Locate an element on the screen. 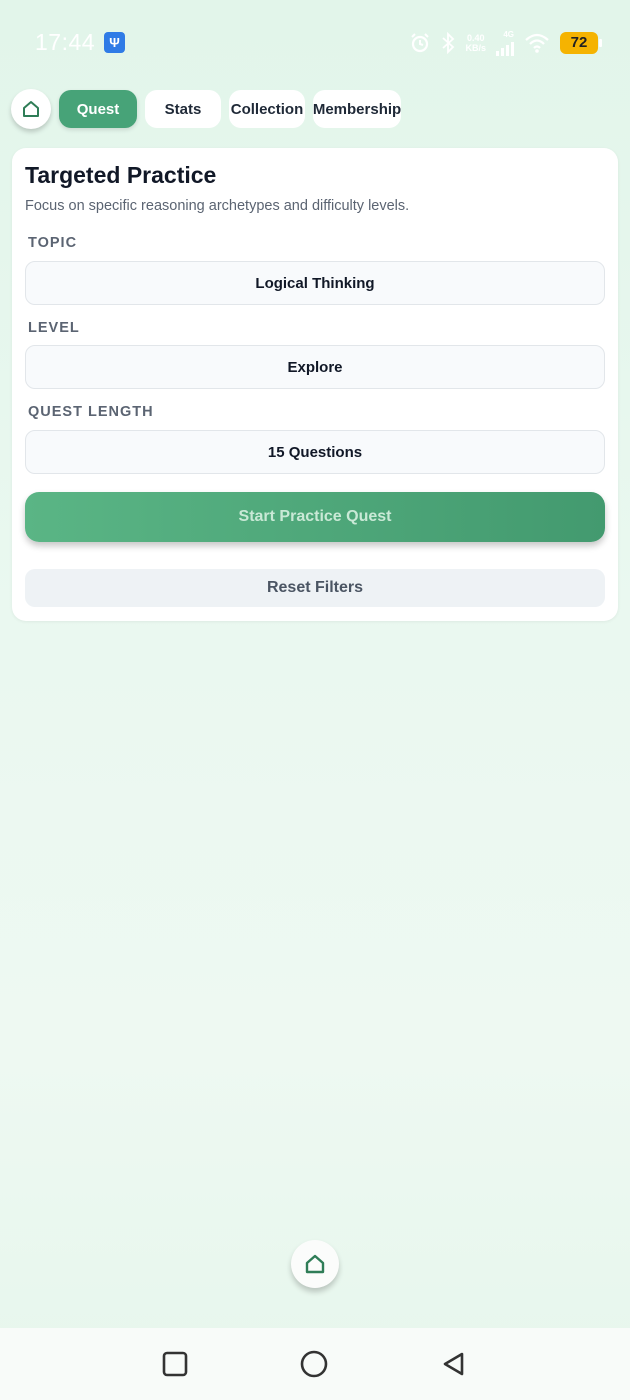  tab-stats: Stats is located at coordinates (183, 109).